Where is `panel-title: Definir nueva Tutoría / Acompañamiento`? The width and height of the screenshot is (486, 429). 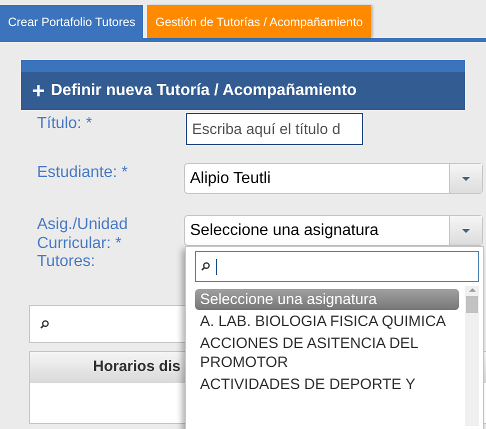 panel-title: Definir nueva Tutoría / Acompañamiento is located at coordinates (203, 91).